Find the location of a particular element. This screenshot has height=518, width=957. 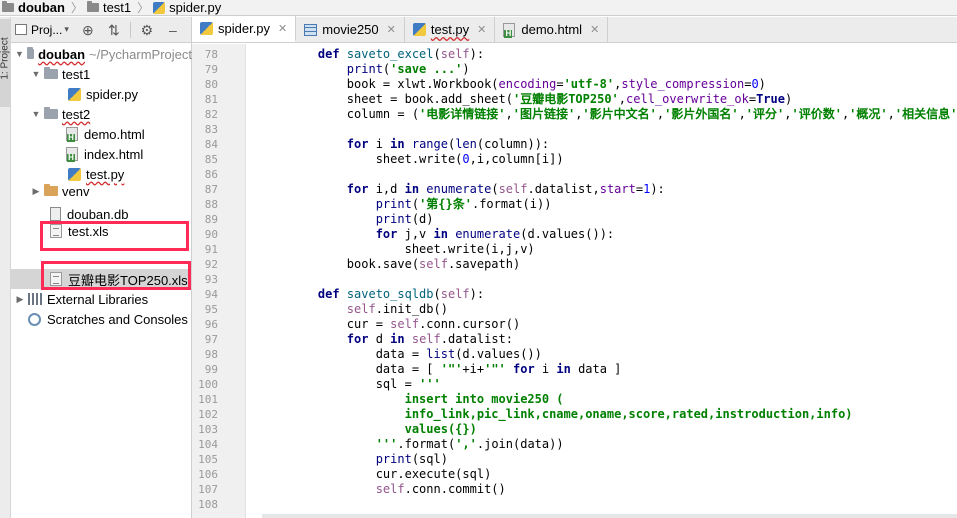

line-number: 96 is located at coordinates (211, 324).